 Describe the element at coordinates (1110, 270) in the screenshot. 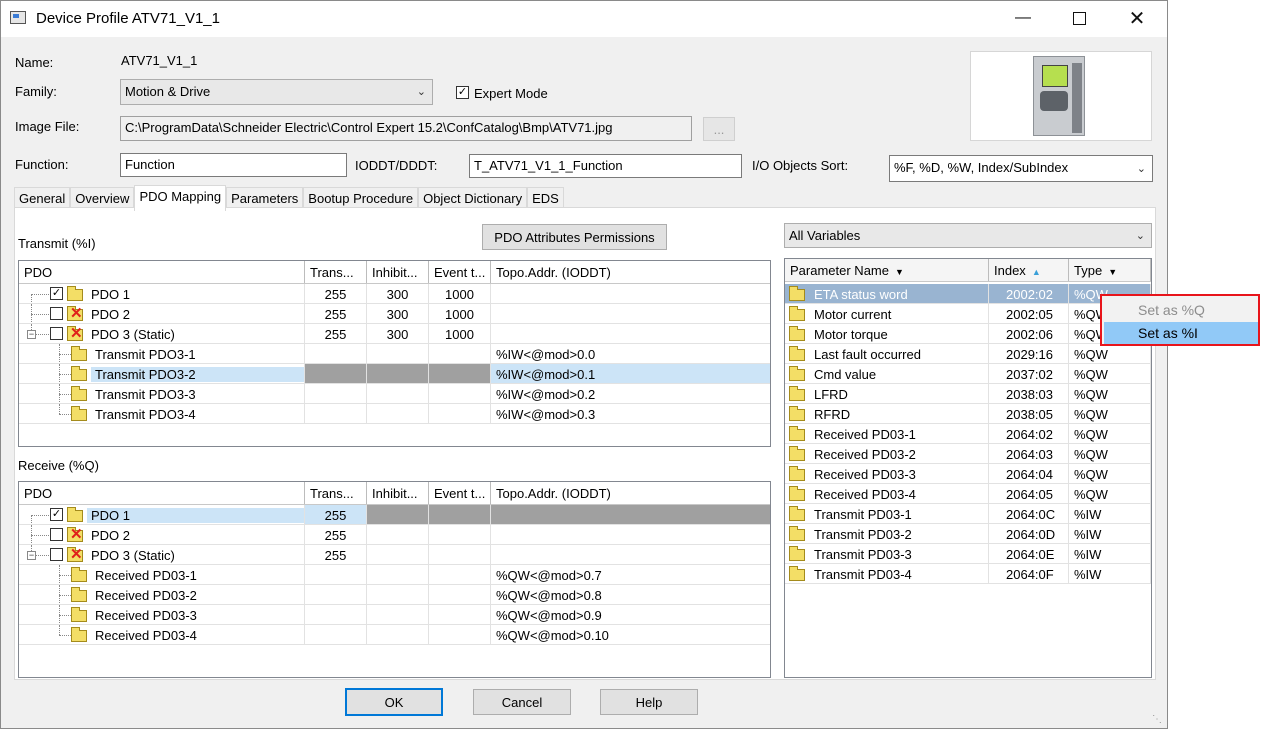

I see `col-type: Type ▼` at that location.